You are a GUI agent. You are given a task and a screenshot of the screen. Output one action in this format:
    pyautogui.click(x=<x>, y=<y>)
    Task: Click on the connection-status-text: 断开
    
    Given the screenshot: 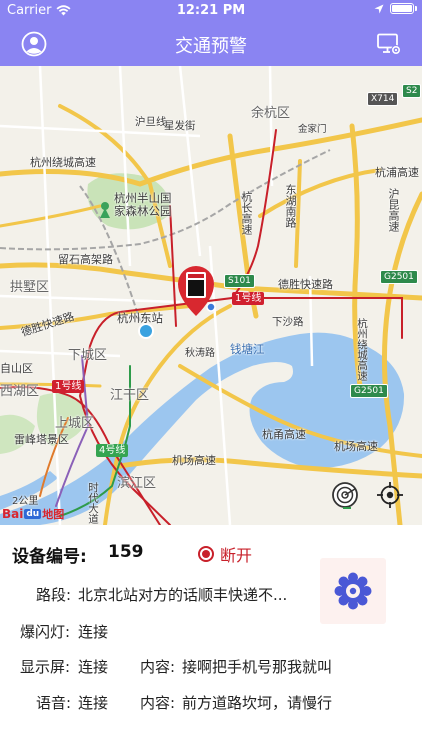 What is the action you would take?
    pyautogui.click(x=236, y=555)
    